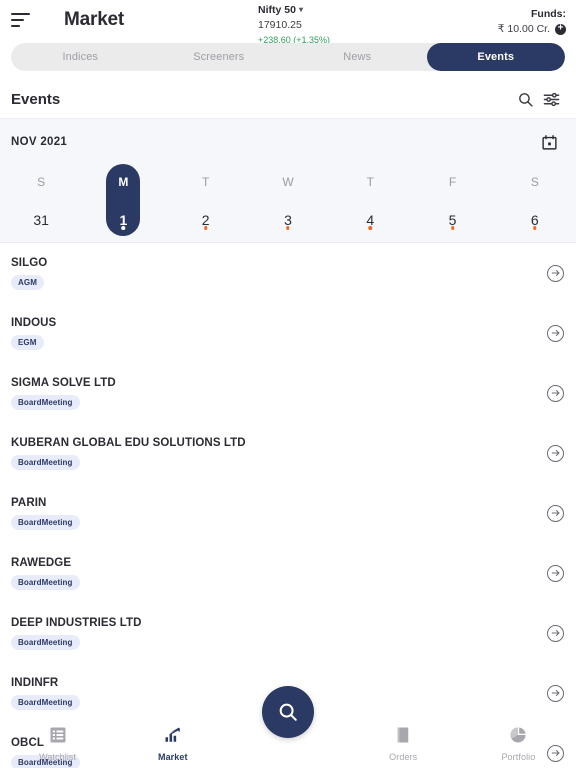  Describe the element at coordinates (551, 99) in the screenshot. I see `tune-filter-icon` at that location.